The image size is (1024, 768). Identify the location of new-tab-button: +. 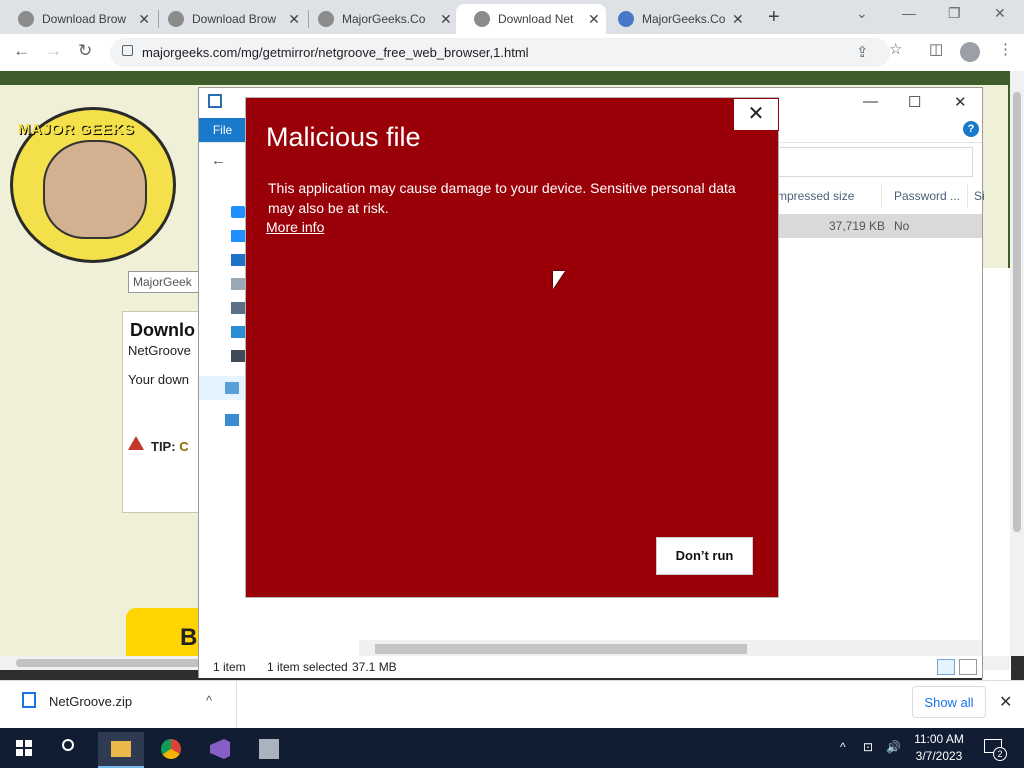
(774, 17).